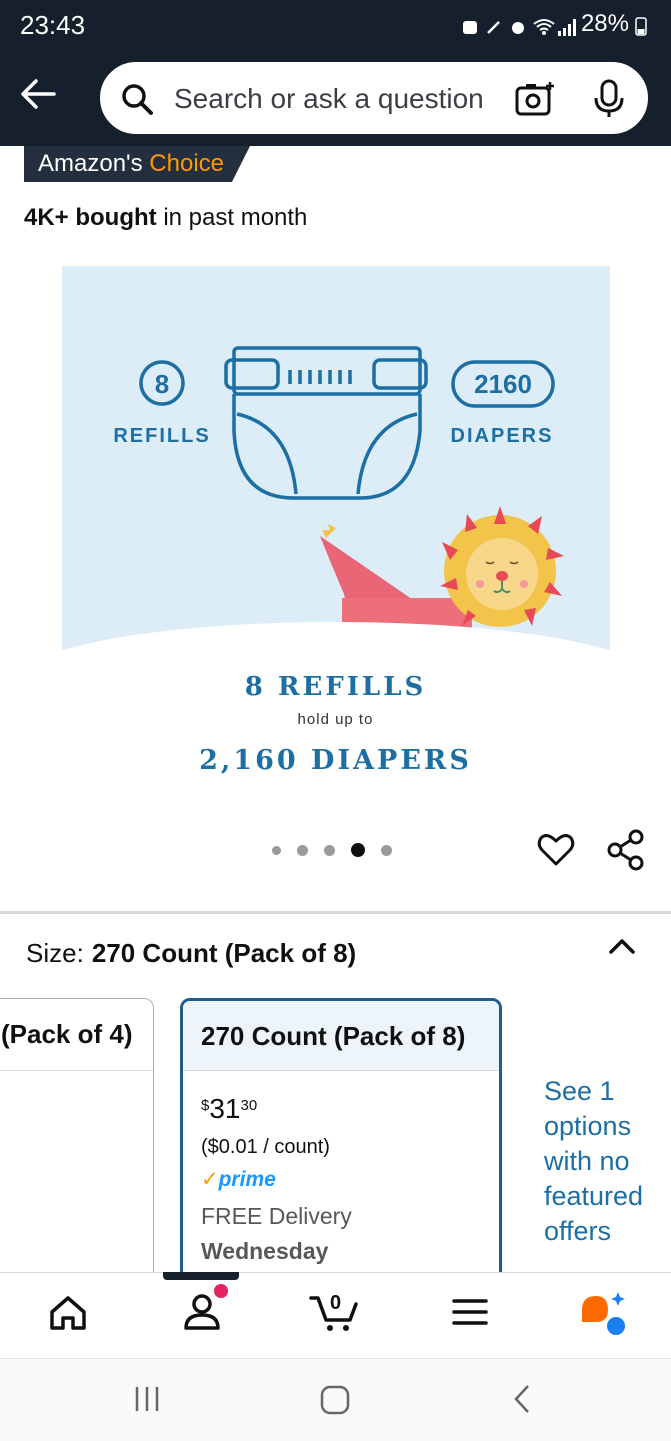 The width and height of the screenshot is (671, 1441). What do you see at coordinates (94, 163) in the screenshot?
I see `badge-prefix: Amazon's` at bounding box center [94, 163].